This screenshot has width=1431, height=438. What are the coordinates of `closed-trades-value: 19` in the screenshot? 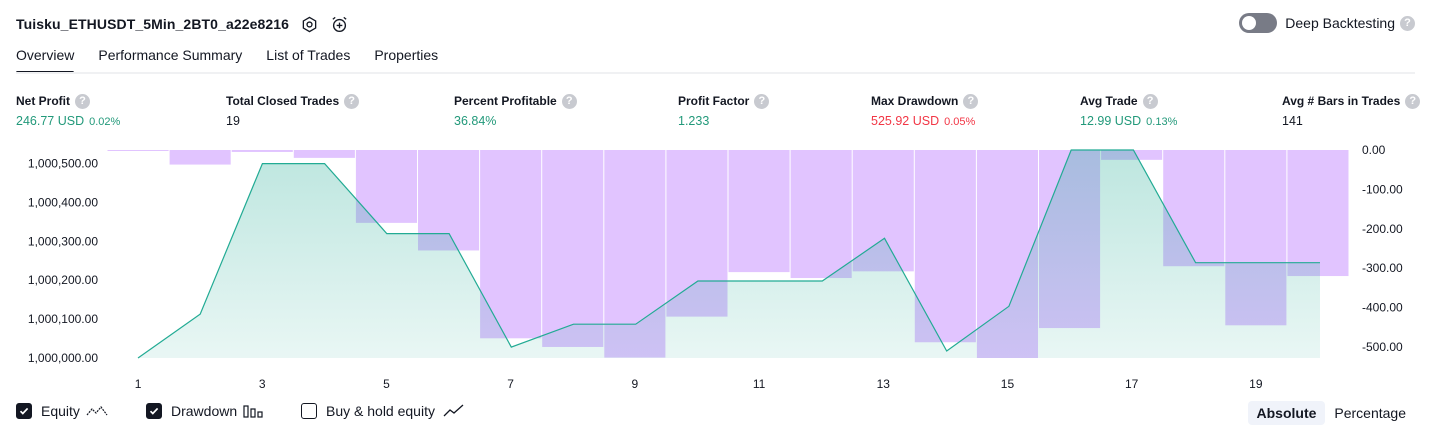 It's located at (233, 121).